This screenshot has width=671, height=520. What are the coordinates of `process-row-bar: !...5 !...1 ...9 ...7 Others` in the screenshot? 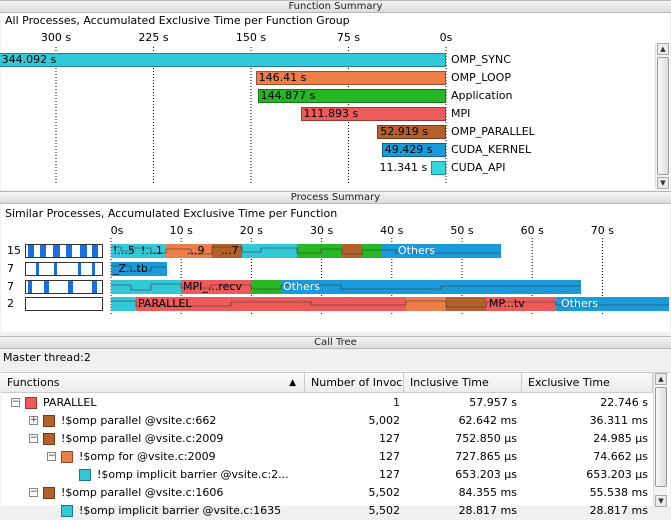 It's located at (306, 251).